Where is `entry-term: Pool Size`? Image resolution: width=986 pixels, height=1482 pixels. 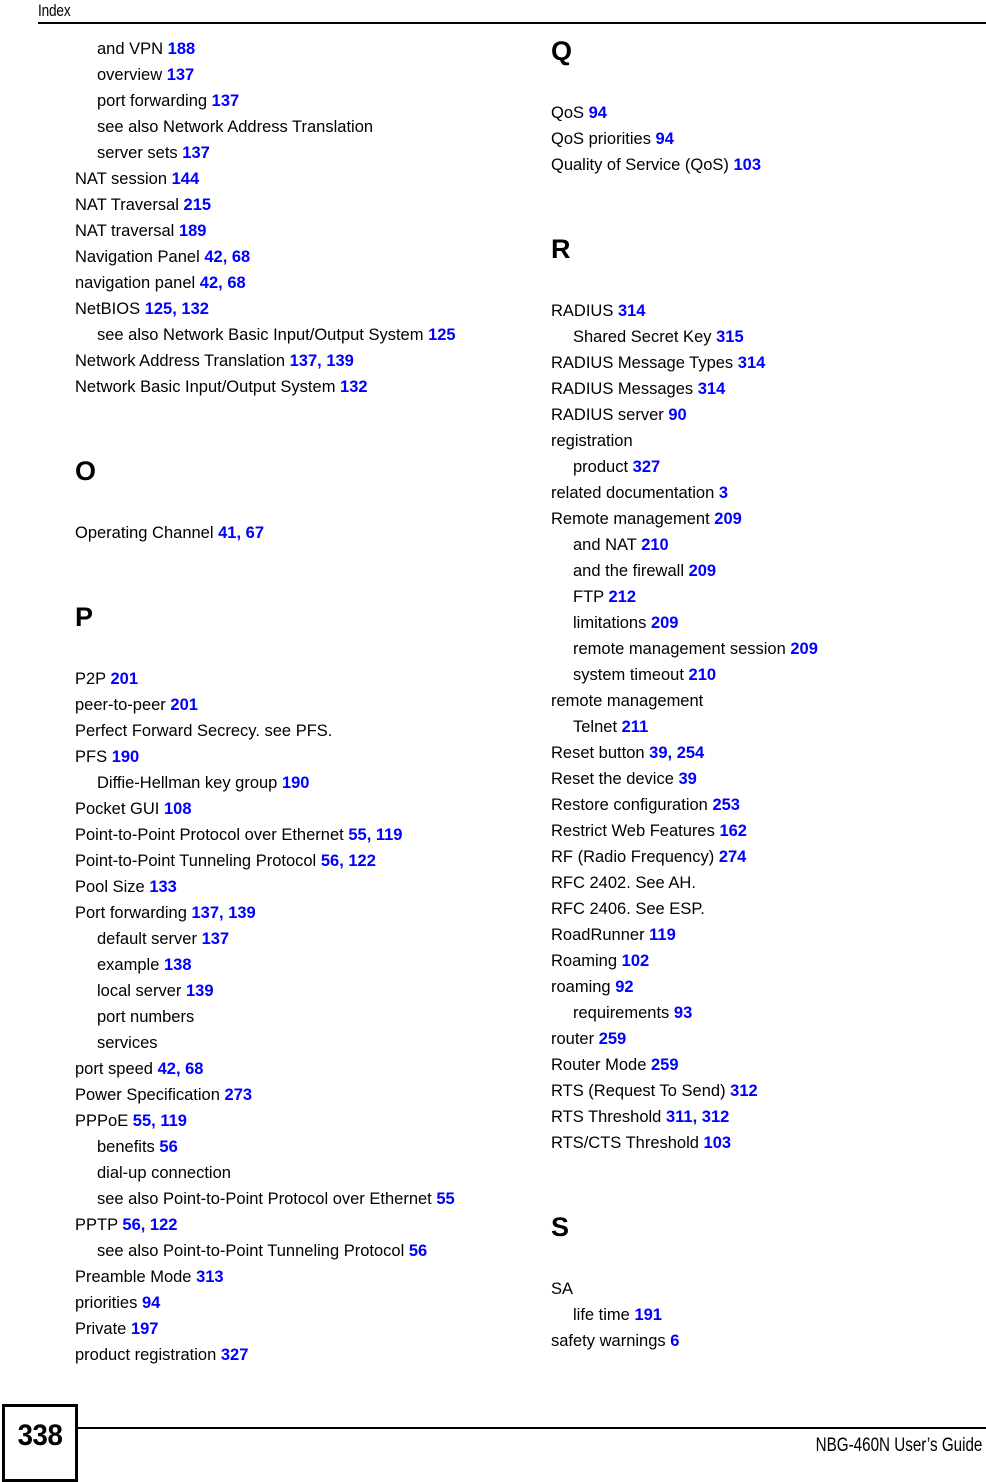
entry-term: Pool Size is located at coordinates (110, 887).